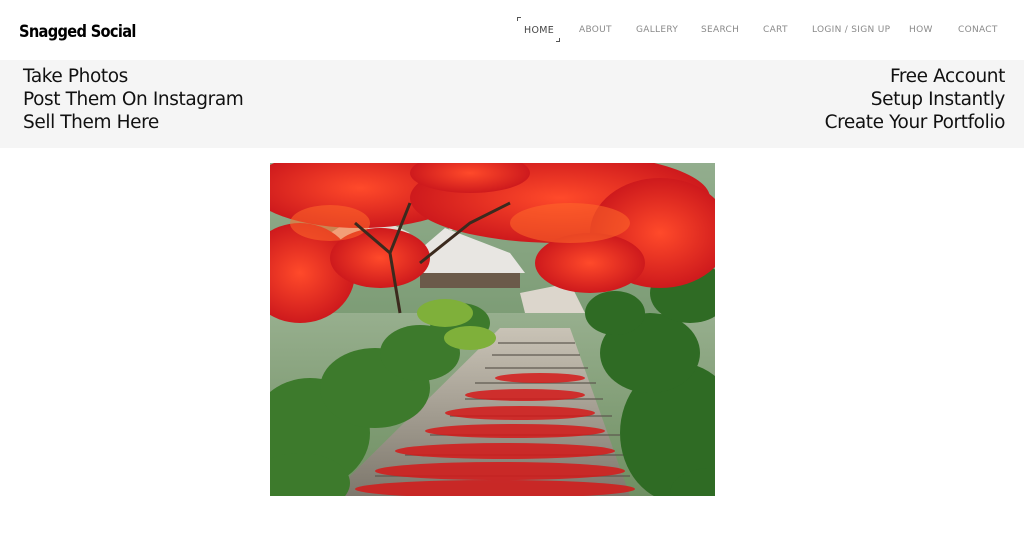  Describe the element at coordinates (938, 99) in the screenshot. I see `banner-right-line-2: Setup Instantly` at that location.